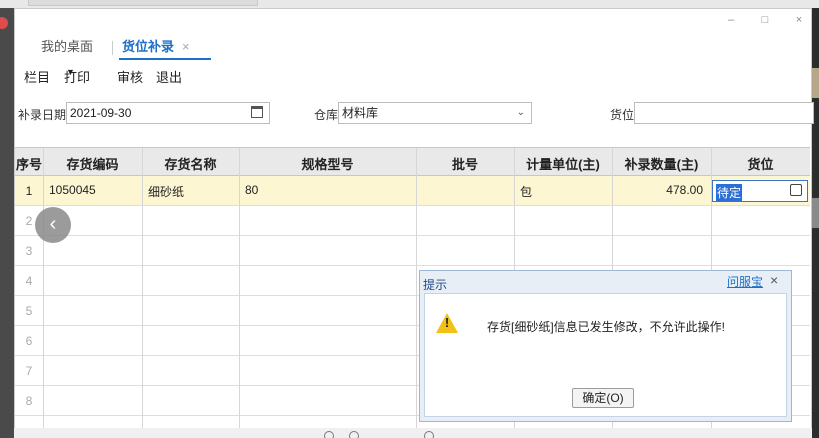  I want to click on warehouse-value: 材料库, so click(360, 113).